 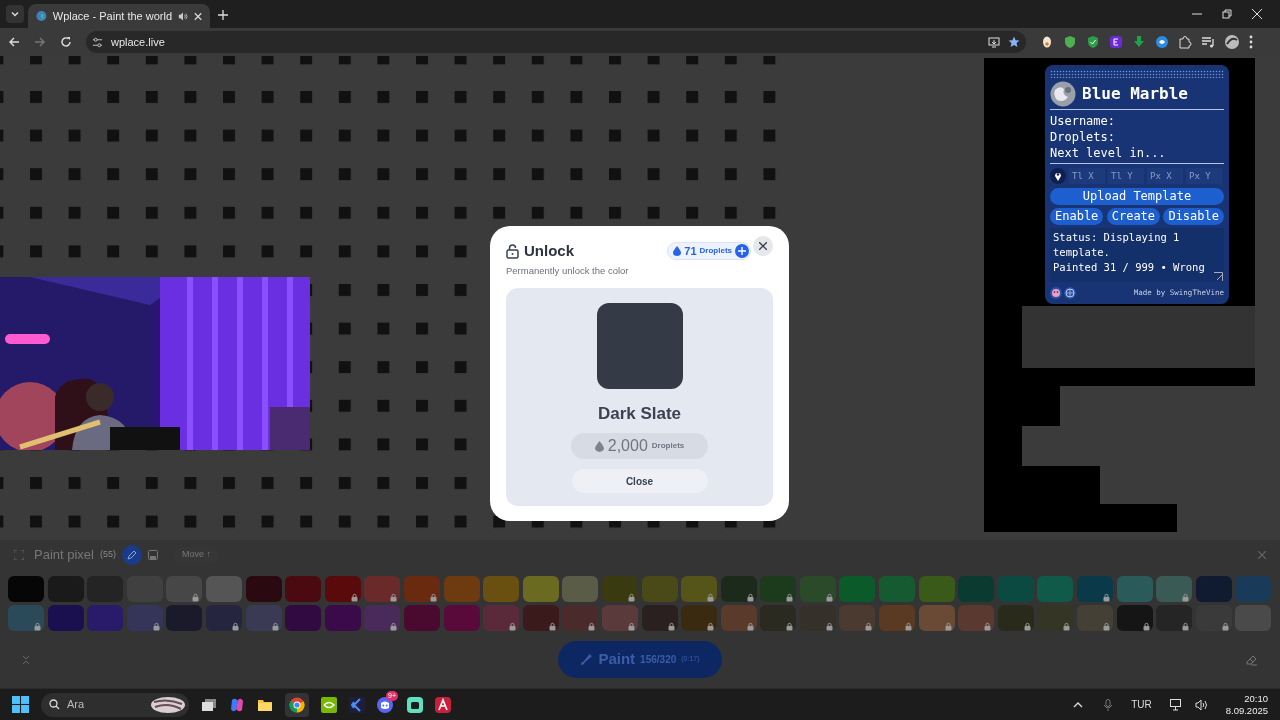 I want to click on search-field: Ara, so click(x=115, y=704).